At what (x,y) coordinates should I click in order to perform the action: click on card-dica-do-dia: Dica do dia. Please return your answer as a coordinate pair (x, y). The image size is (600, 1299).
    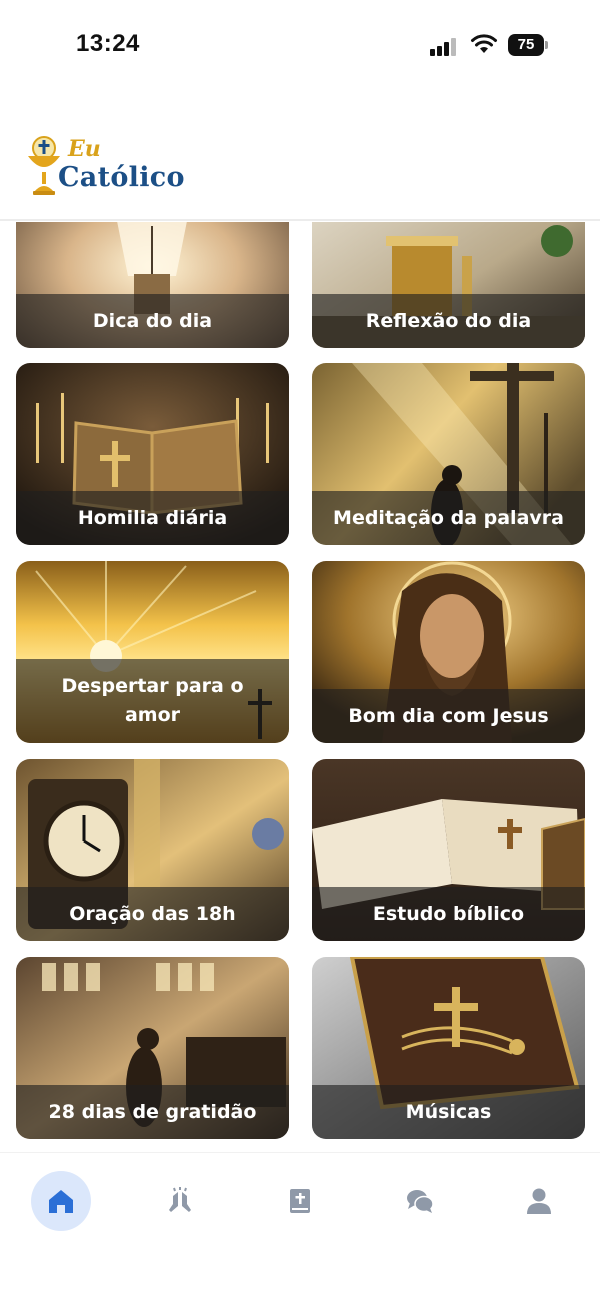
    Looking at the image, I should click on (152, 285).